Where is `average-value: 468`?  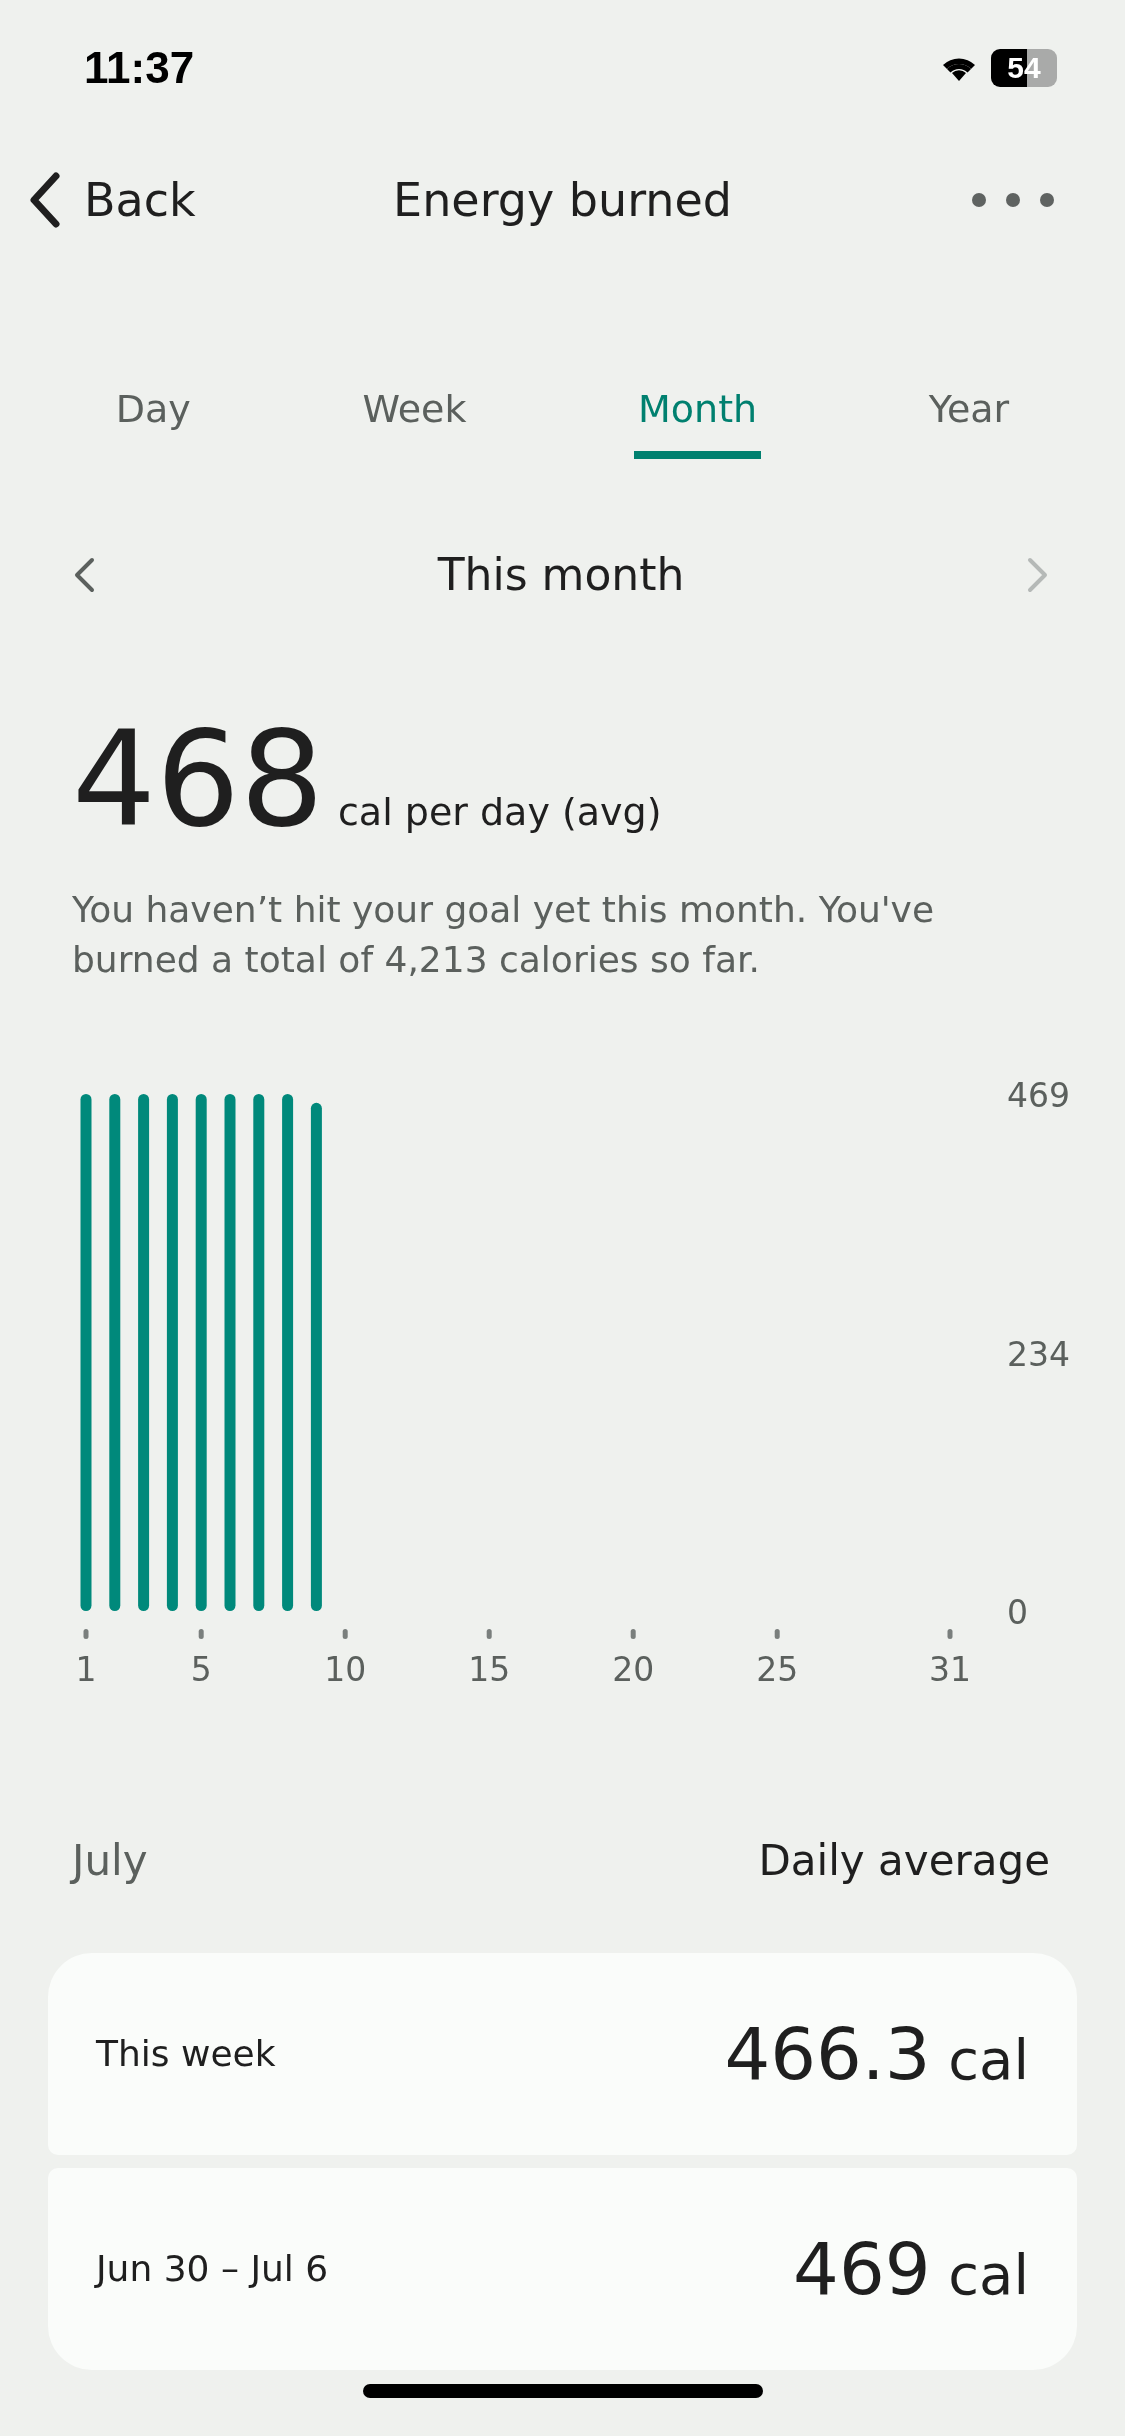 average-value: 468 is located at coordinates (198, 779).